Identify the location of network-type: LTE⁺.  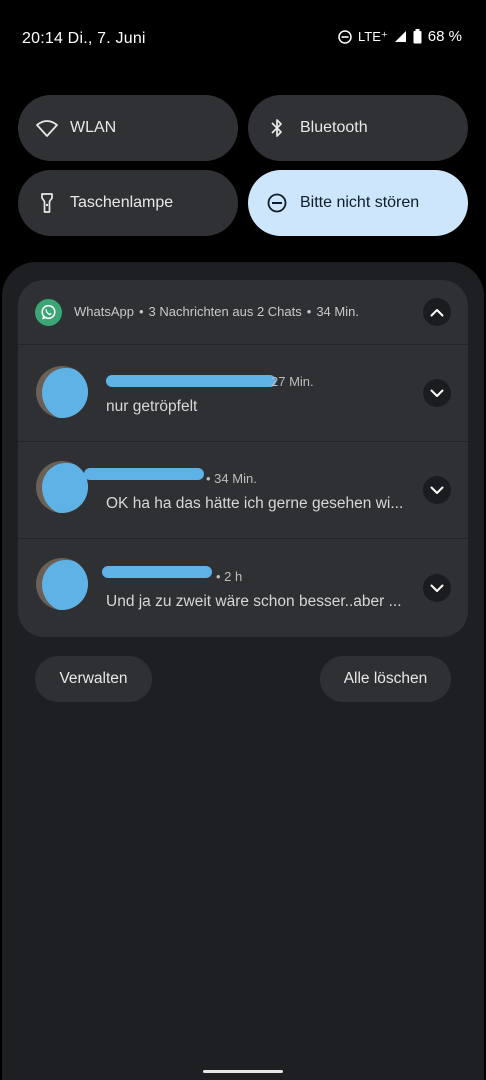
(373, 36).